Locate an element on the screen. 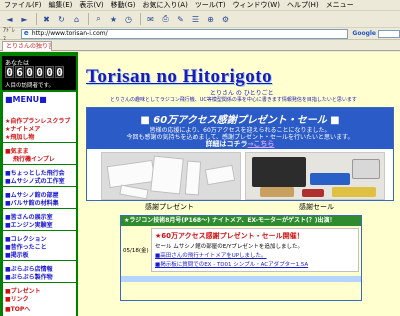  favorites-icon: ★ is located at coordinates (113, 19).